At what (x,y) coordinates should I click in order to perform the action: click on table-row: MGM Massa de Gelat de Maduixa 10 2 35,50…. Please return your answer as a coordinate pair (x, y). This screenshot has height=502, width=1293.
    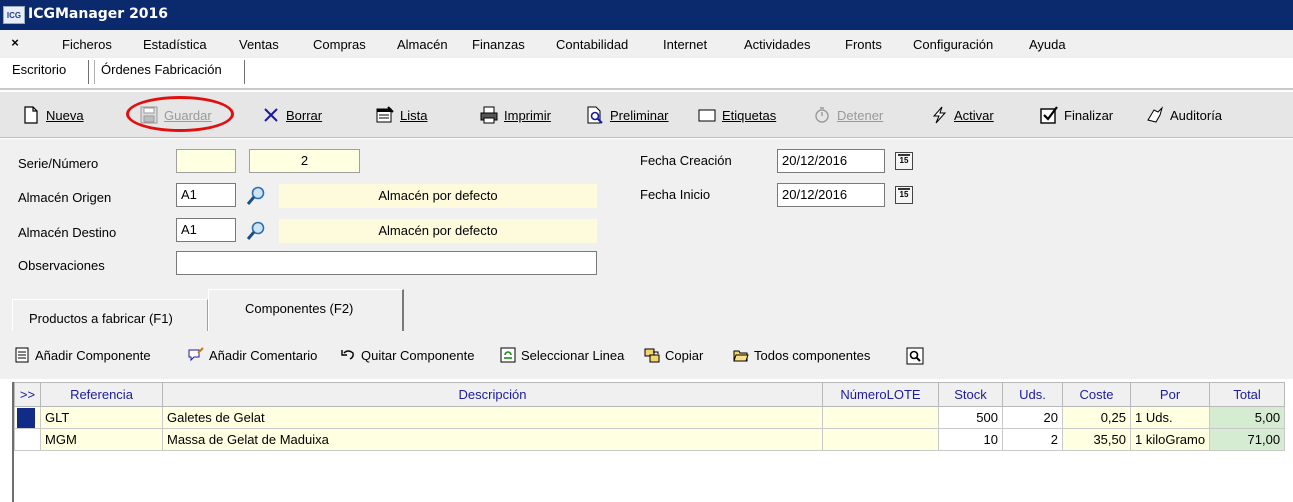
    Looking at the image, I should click on (650, 439).